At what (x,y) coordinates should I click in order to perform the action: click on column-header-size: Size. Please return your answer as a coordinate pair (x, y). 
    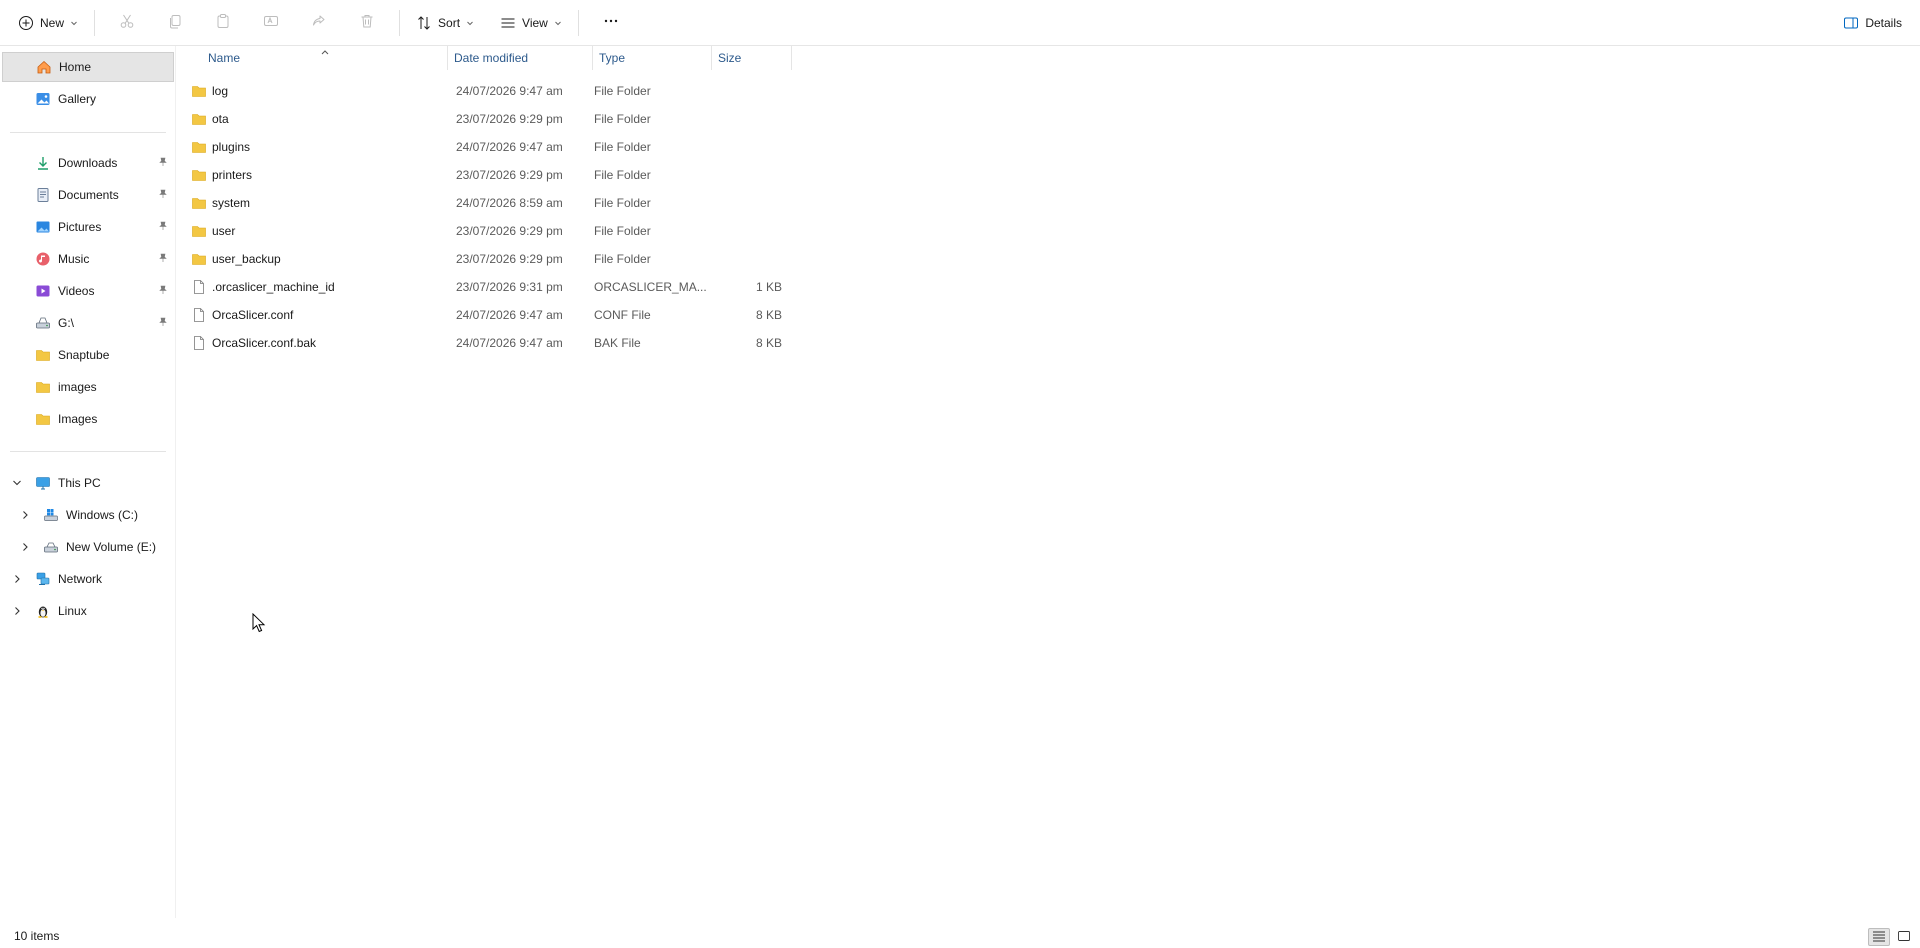
    Looking at the image, I should click on (752, 58).